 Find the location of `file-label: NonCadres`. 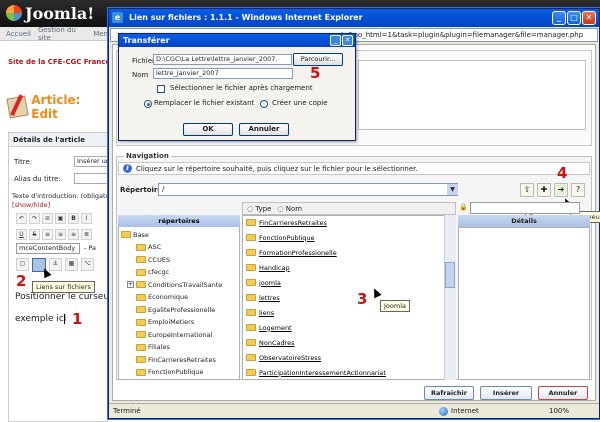

file-label: NonCadres is located at coordinates (277, 342).